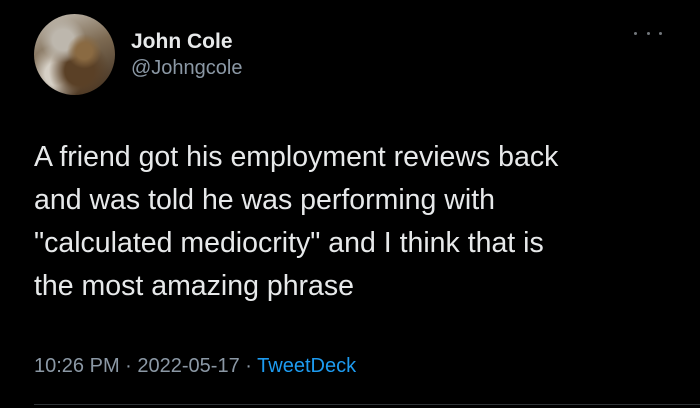 This screenshot has width=700, height=408. I want to click on author-name: John Cole, so click(182, 42).